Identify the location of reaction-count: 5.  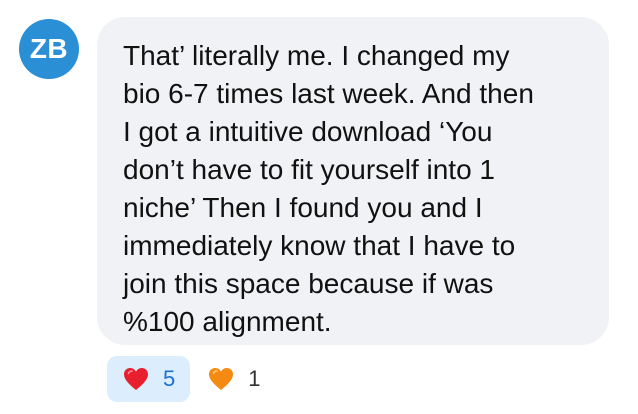
(169, 378).